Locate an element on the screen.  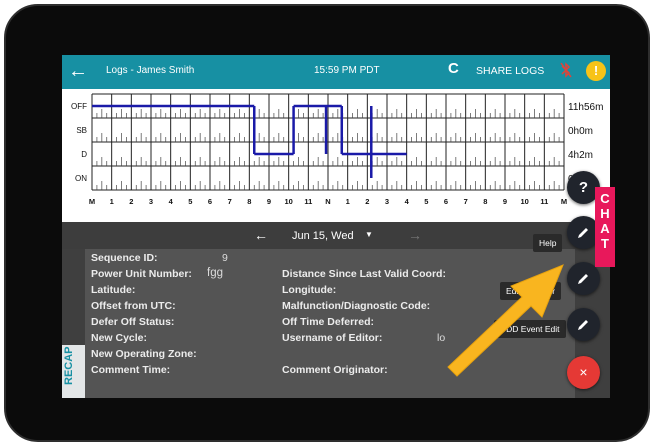
new-cycle-label: New Cycle: is located at coordinates (119, 338).